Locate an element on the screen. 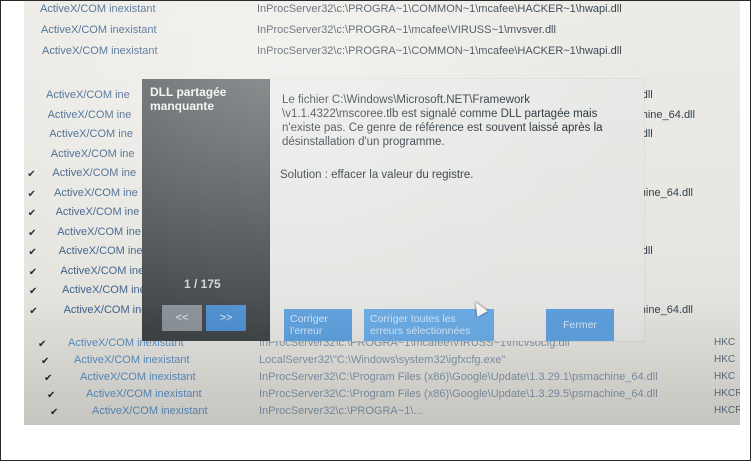 This screenshot has width=751, height=461. next-button: >> is located at coordinates (226, 318).